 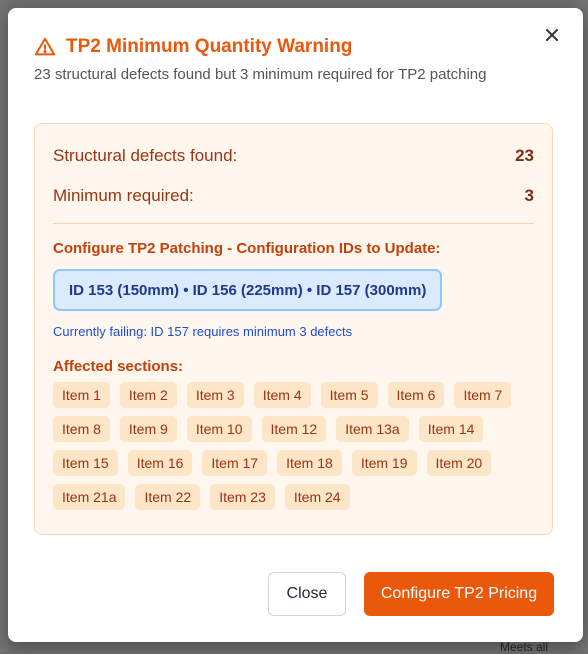 I want to click on affected-section-chip: Item 1, so click(x=81, y=395).